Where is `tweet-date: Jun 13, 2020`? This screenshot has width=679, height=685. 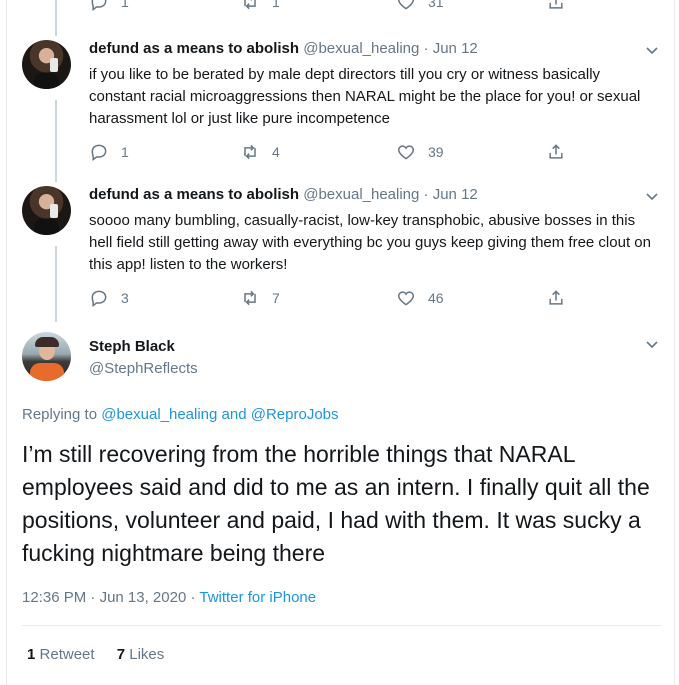
tweet-date: Jun 13, 2020 is located at coordinates (143, 597).